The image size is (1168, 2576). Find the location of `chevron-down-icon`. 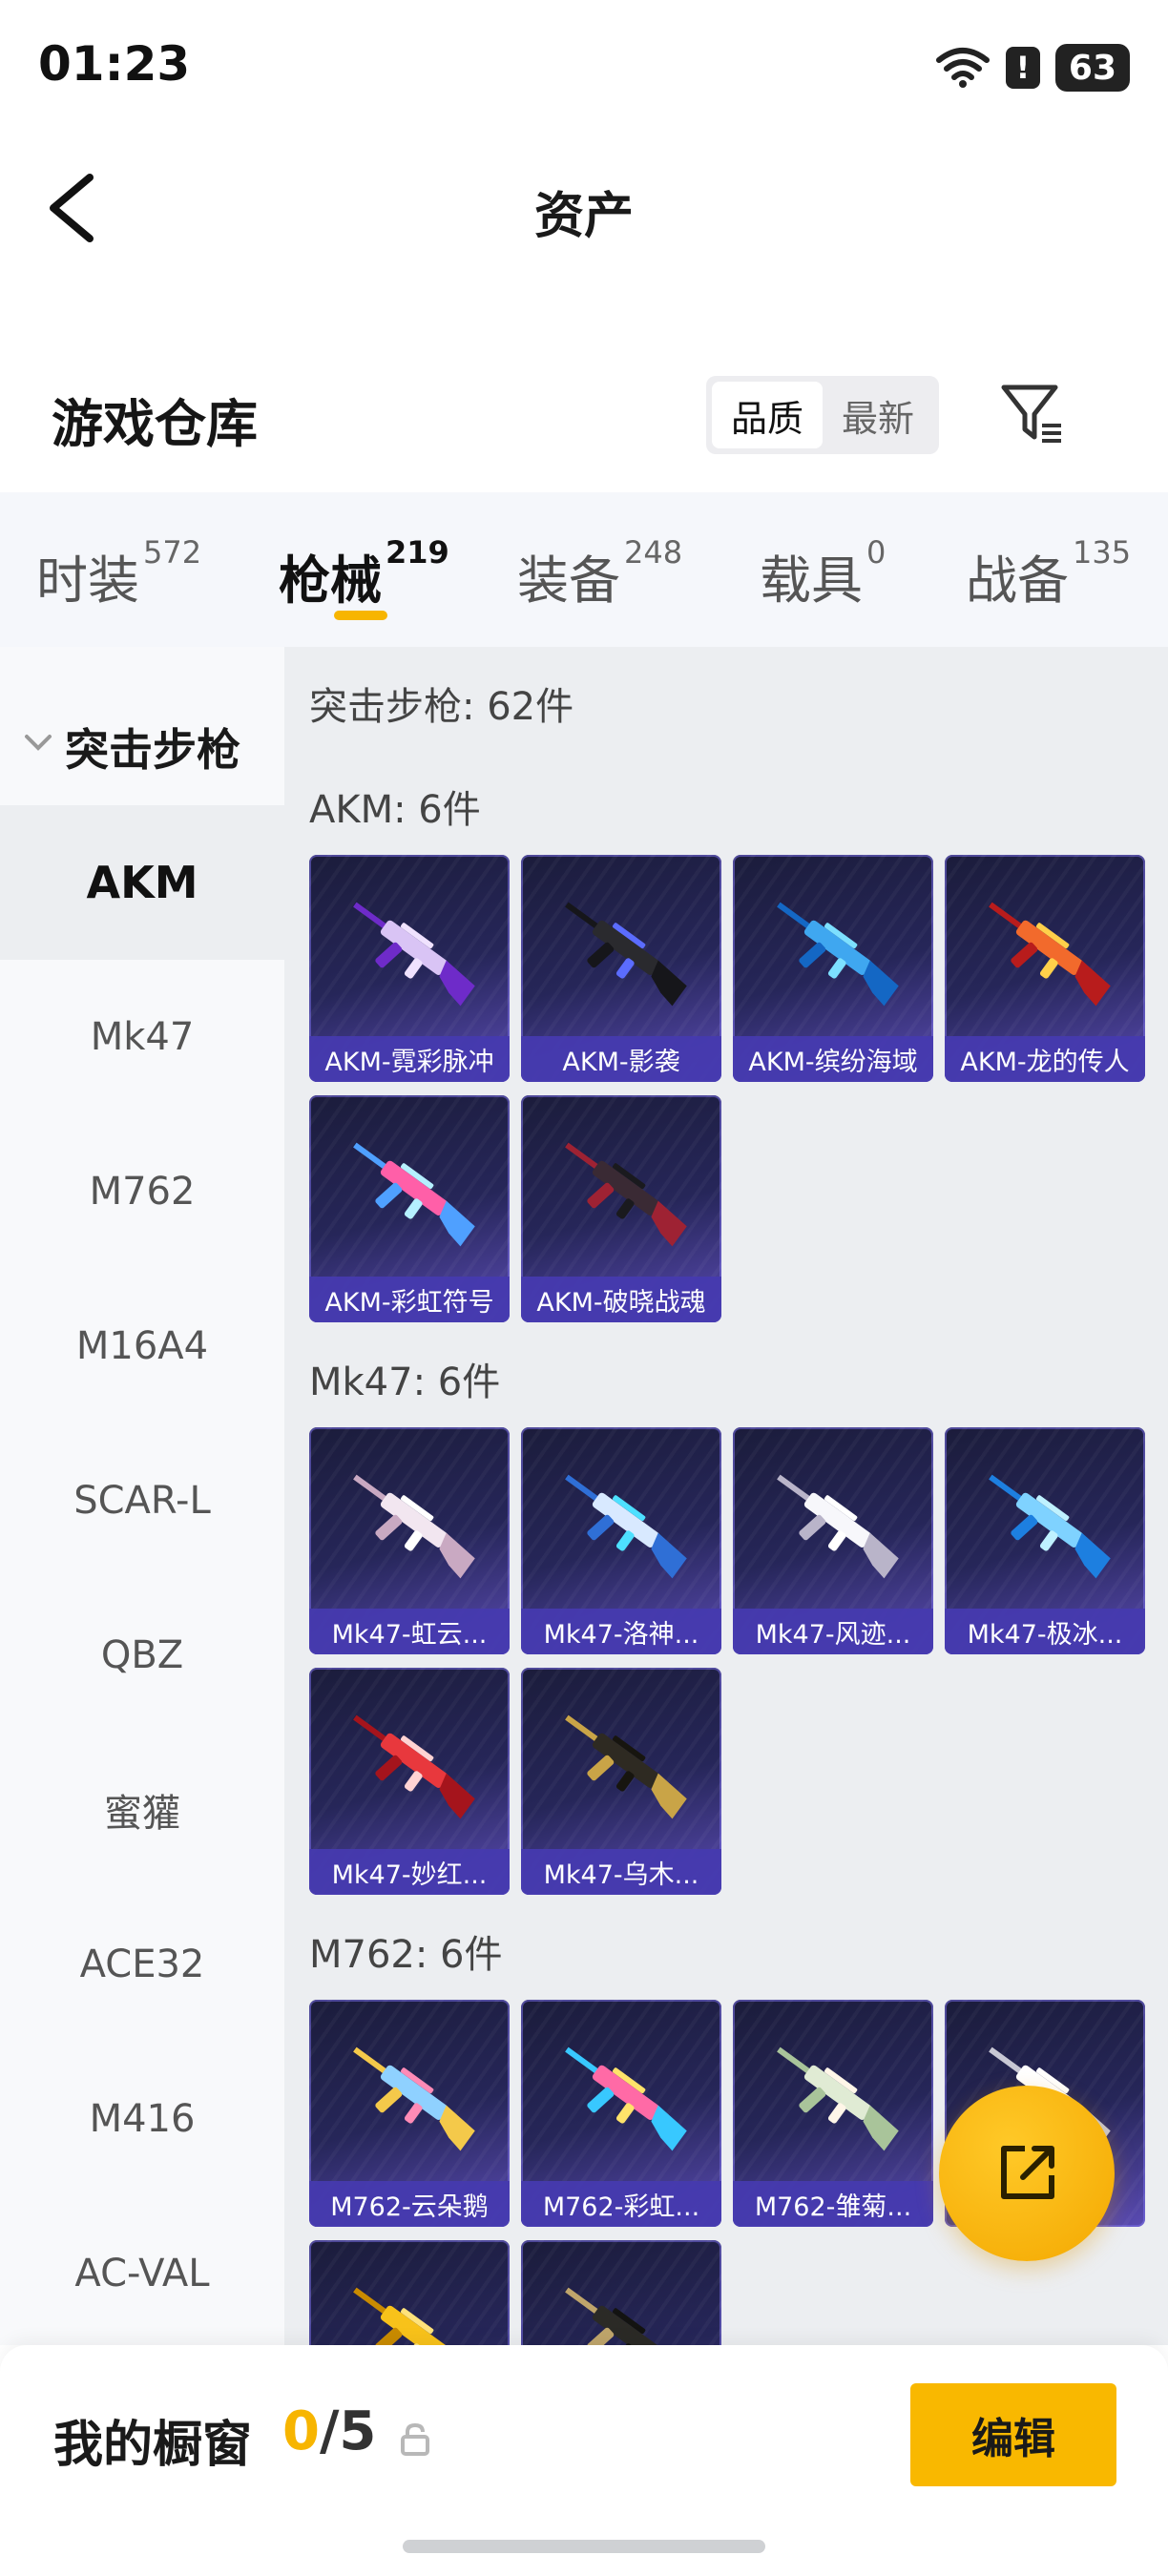

chevron-down-icon is located at coordinates (38, 743).